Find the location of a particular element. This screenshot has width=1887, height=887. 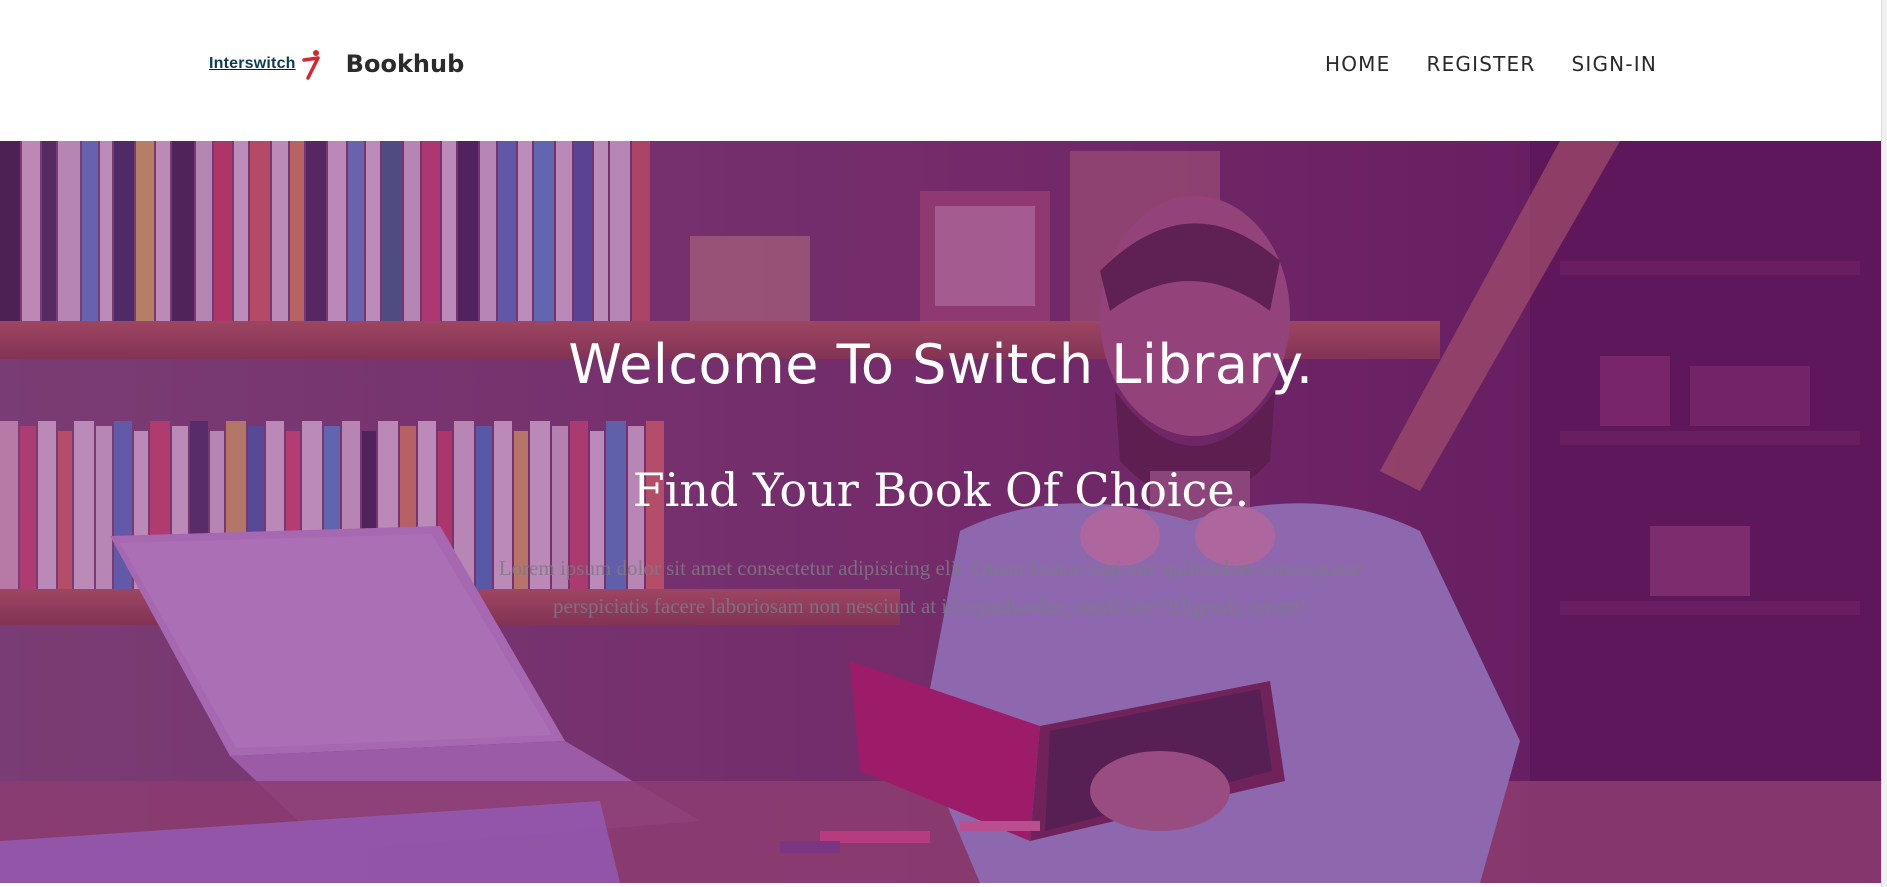

nav-sign-in: SIGN-IN is located at coordinates (1614, 64).